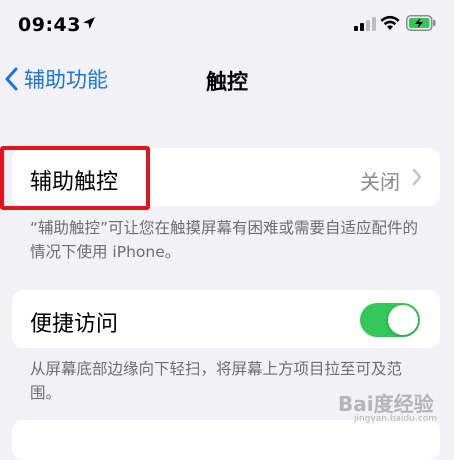 The width and height of the screenshot is (454, 460). What do you see at coordinates (417, 177) in the screenshot?
I see `chevron-right-icon` at bounding box center [417, 177].